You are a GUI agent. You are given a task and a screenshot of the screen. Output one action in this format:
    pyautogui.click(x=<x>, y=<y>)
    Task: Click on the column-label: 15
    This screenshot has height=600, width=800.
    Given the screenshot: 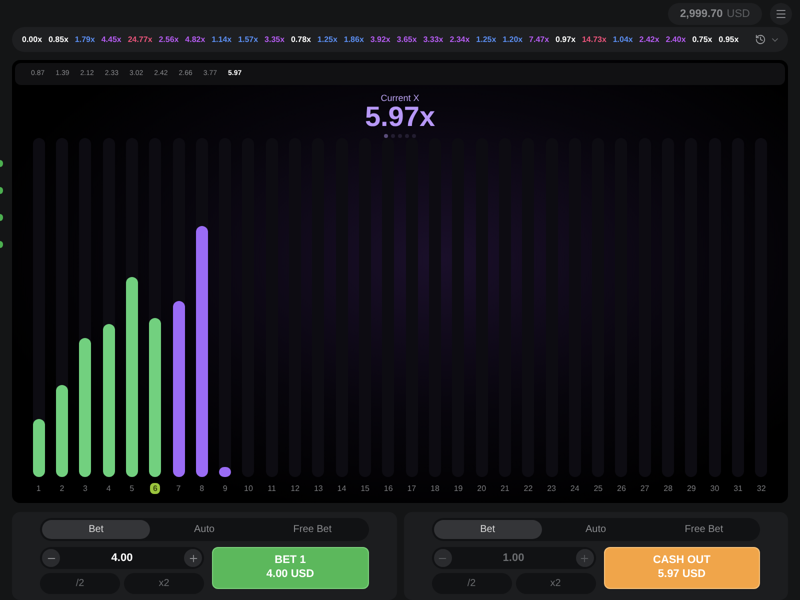 What is the action you would take?
    pyautogui.click(x=365, y=488)
    